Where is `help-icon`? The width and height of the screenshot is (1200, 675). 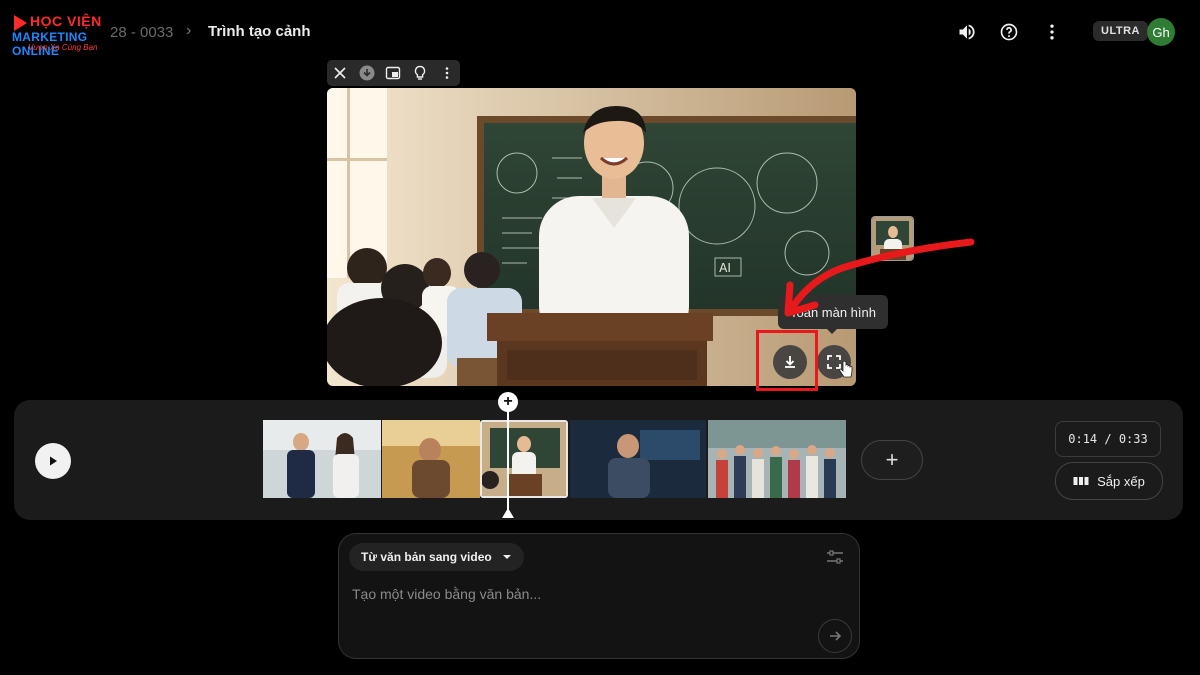 help-icon is located at coordinates (1009, 32).